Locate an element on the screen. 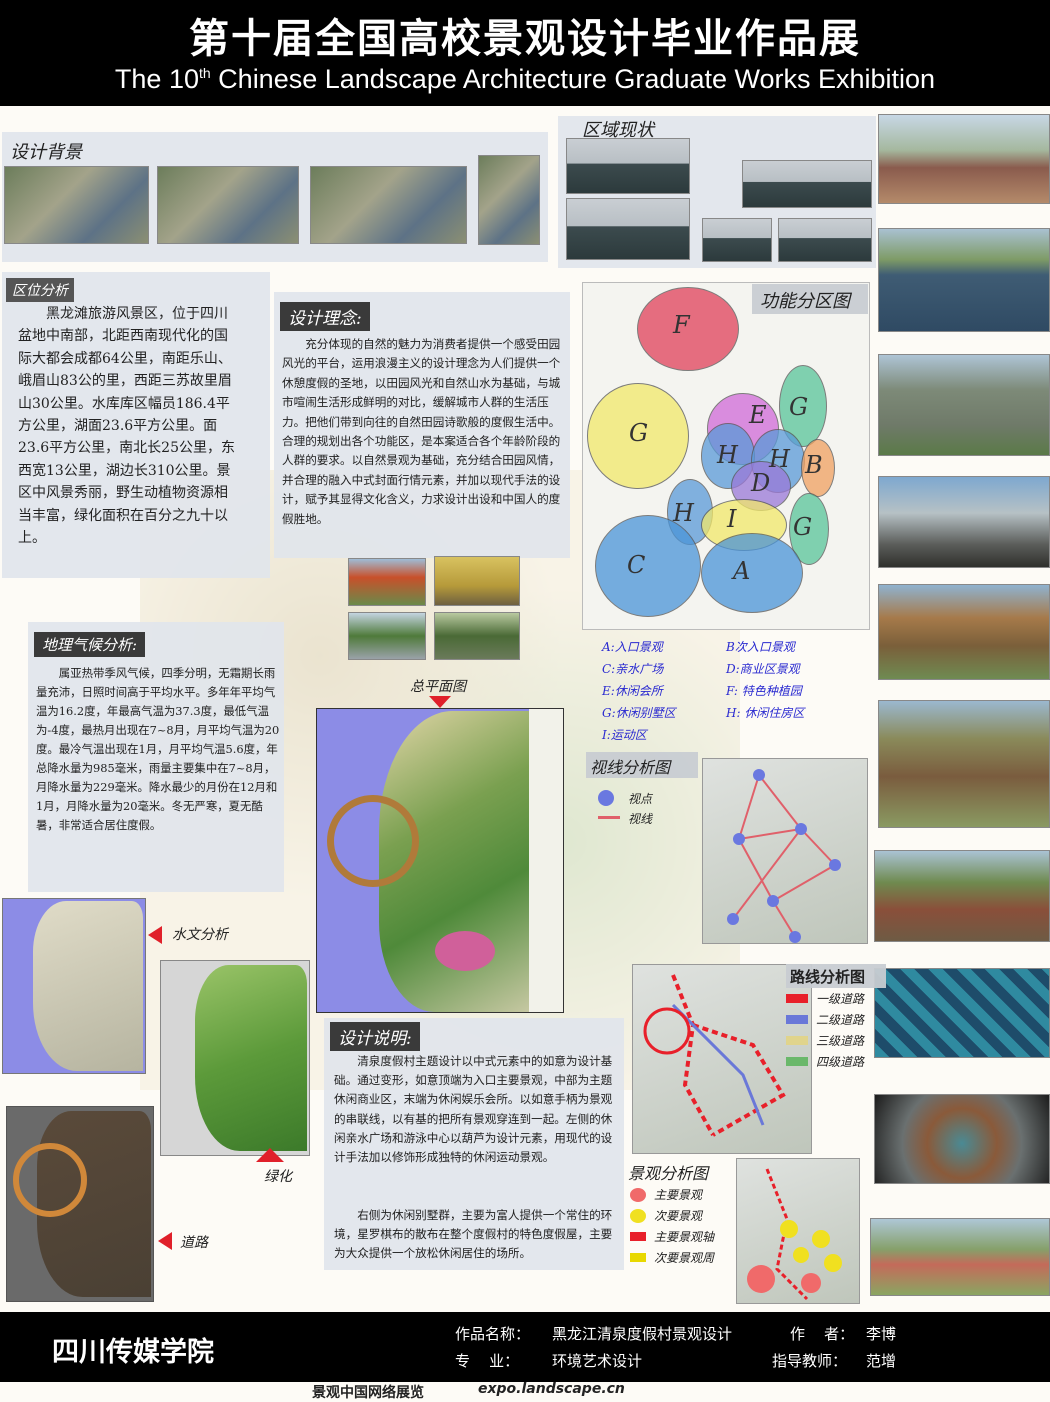 The height and width of the screenshot is (1402, 1050). hydrology-arrow-icon is located at coordinates (155, 935).